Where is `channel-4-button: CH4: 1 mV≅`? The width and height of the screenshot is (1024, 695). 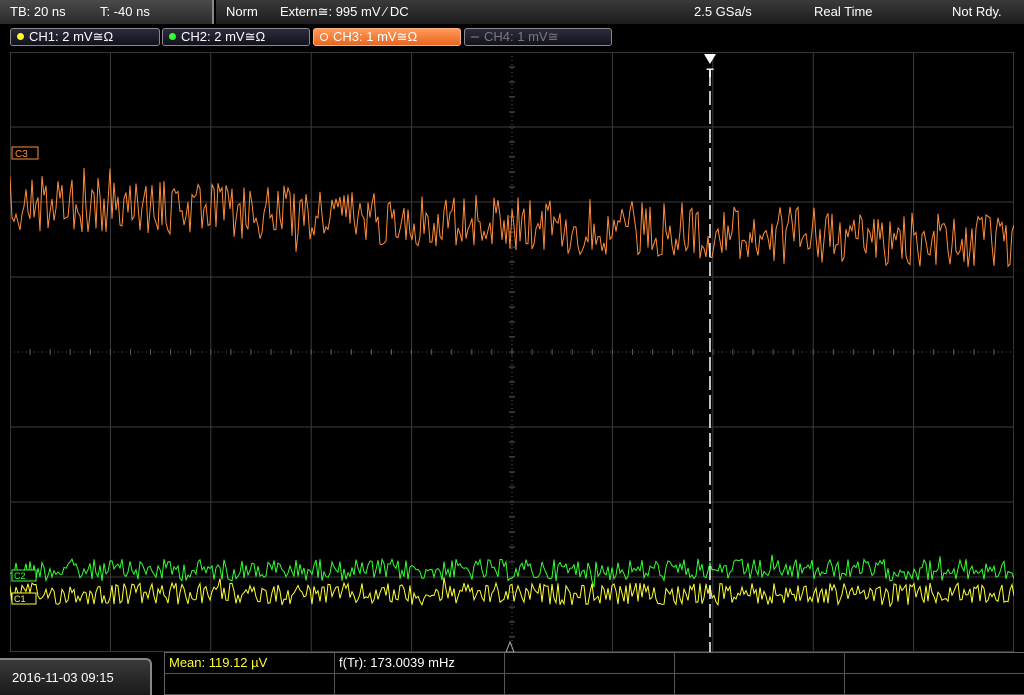 channel-4-button: CH4: 1 mV≅ is located at coordinates (538, 37).